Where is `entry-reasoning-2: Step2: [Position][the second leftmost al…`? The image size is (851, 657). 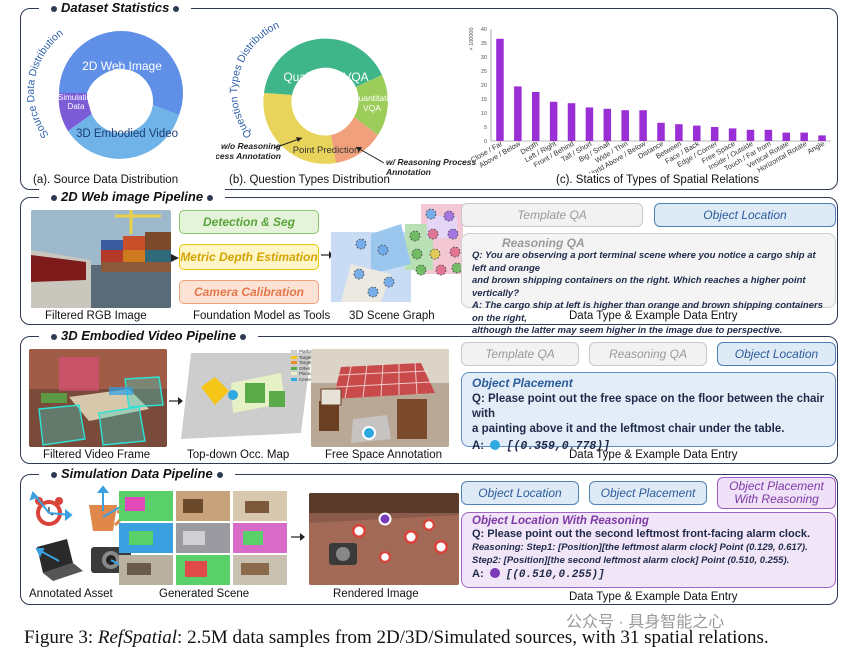
entry-reasoning-2: Step2: [Position][the second leftmost al… is located at coordinates (631, 560).